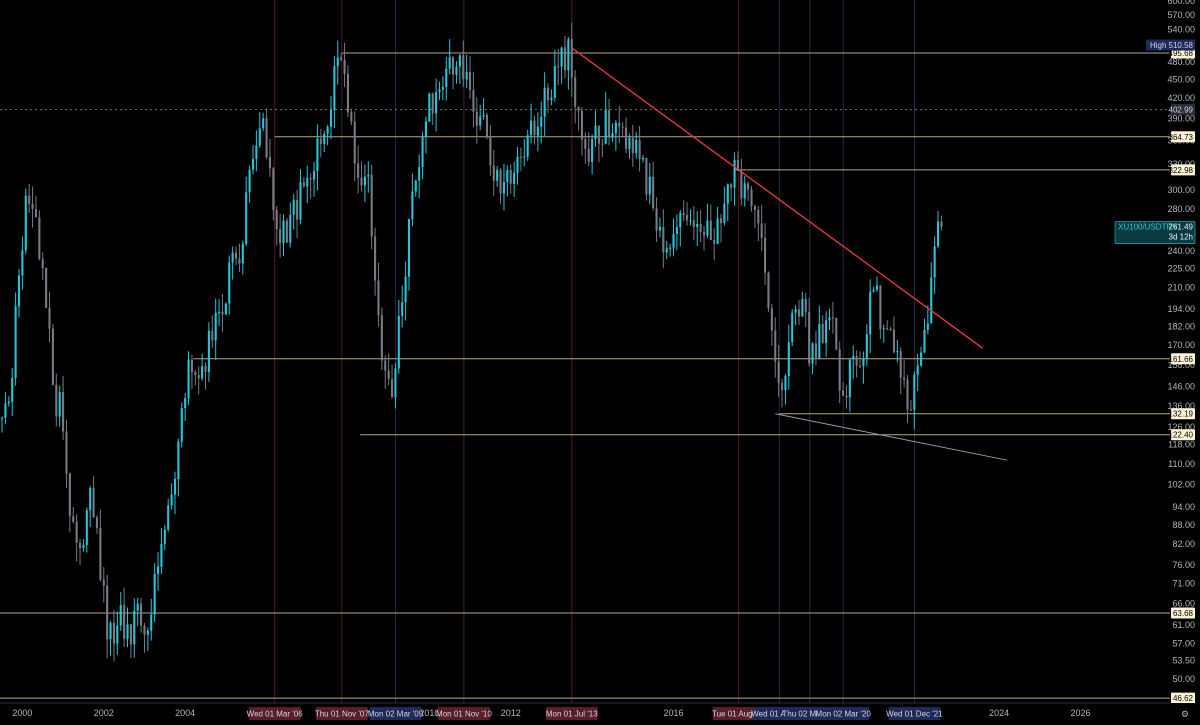  Describe the element at coordinates (1181, 209) in the screenshot. I see `y-tick-label: 280.00` at that location.